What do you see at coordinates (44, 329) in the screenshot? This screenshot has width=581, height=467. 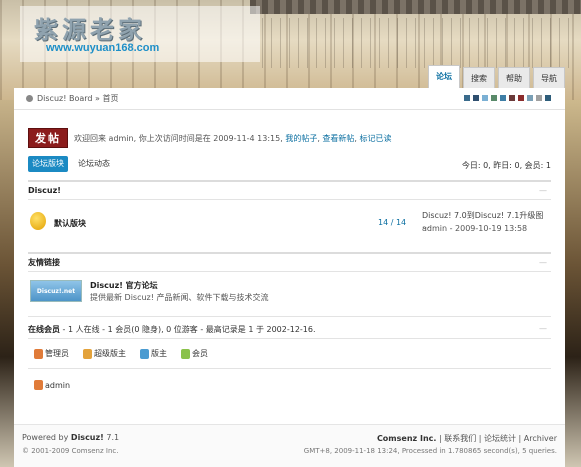 I see `online-title: 在线会员` at bounding box center [44, 329].